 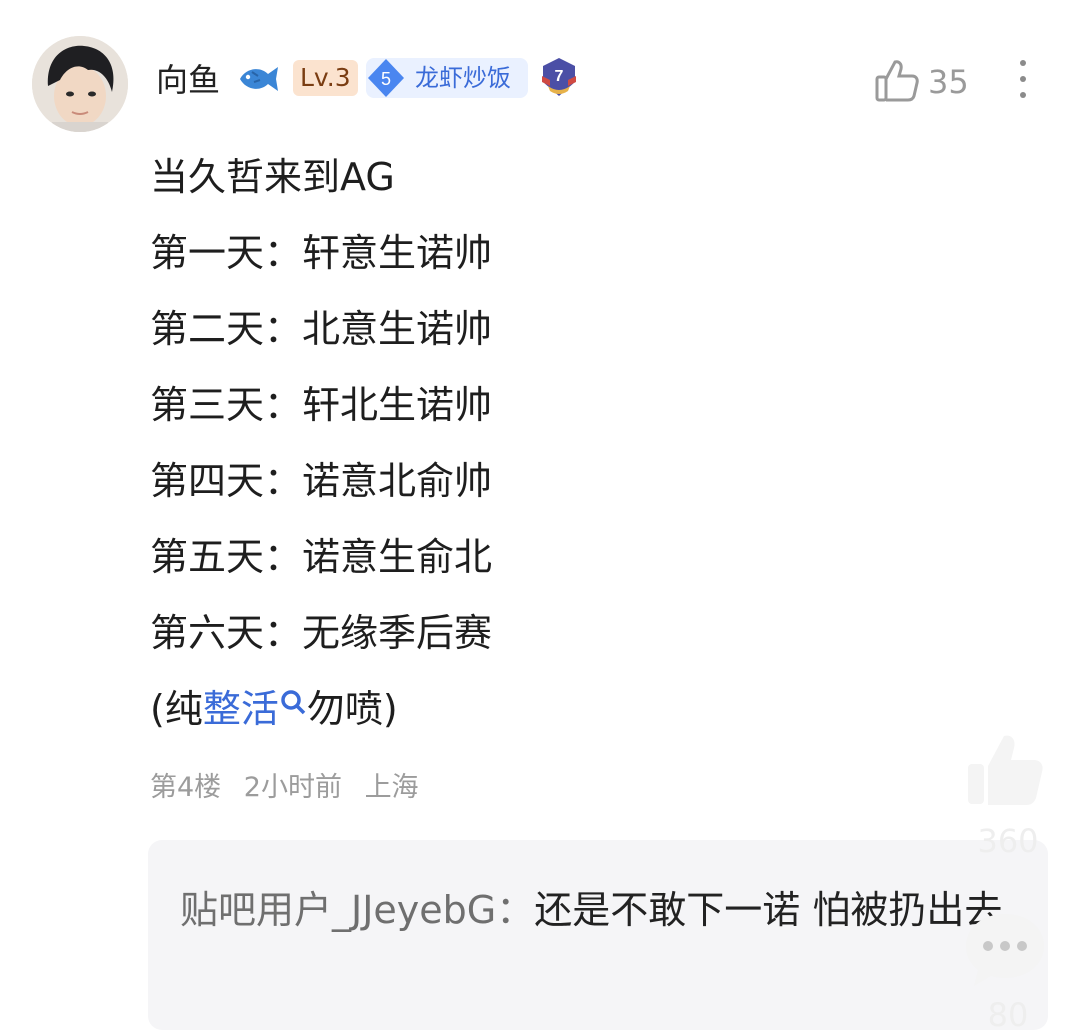 I want to click on search-link: 整活, so click(x=241, y=709).